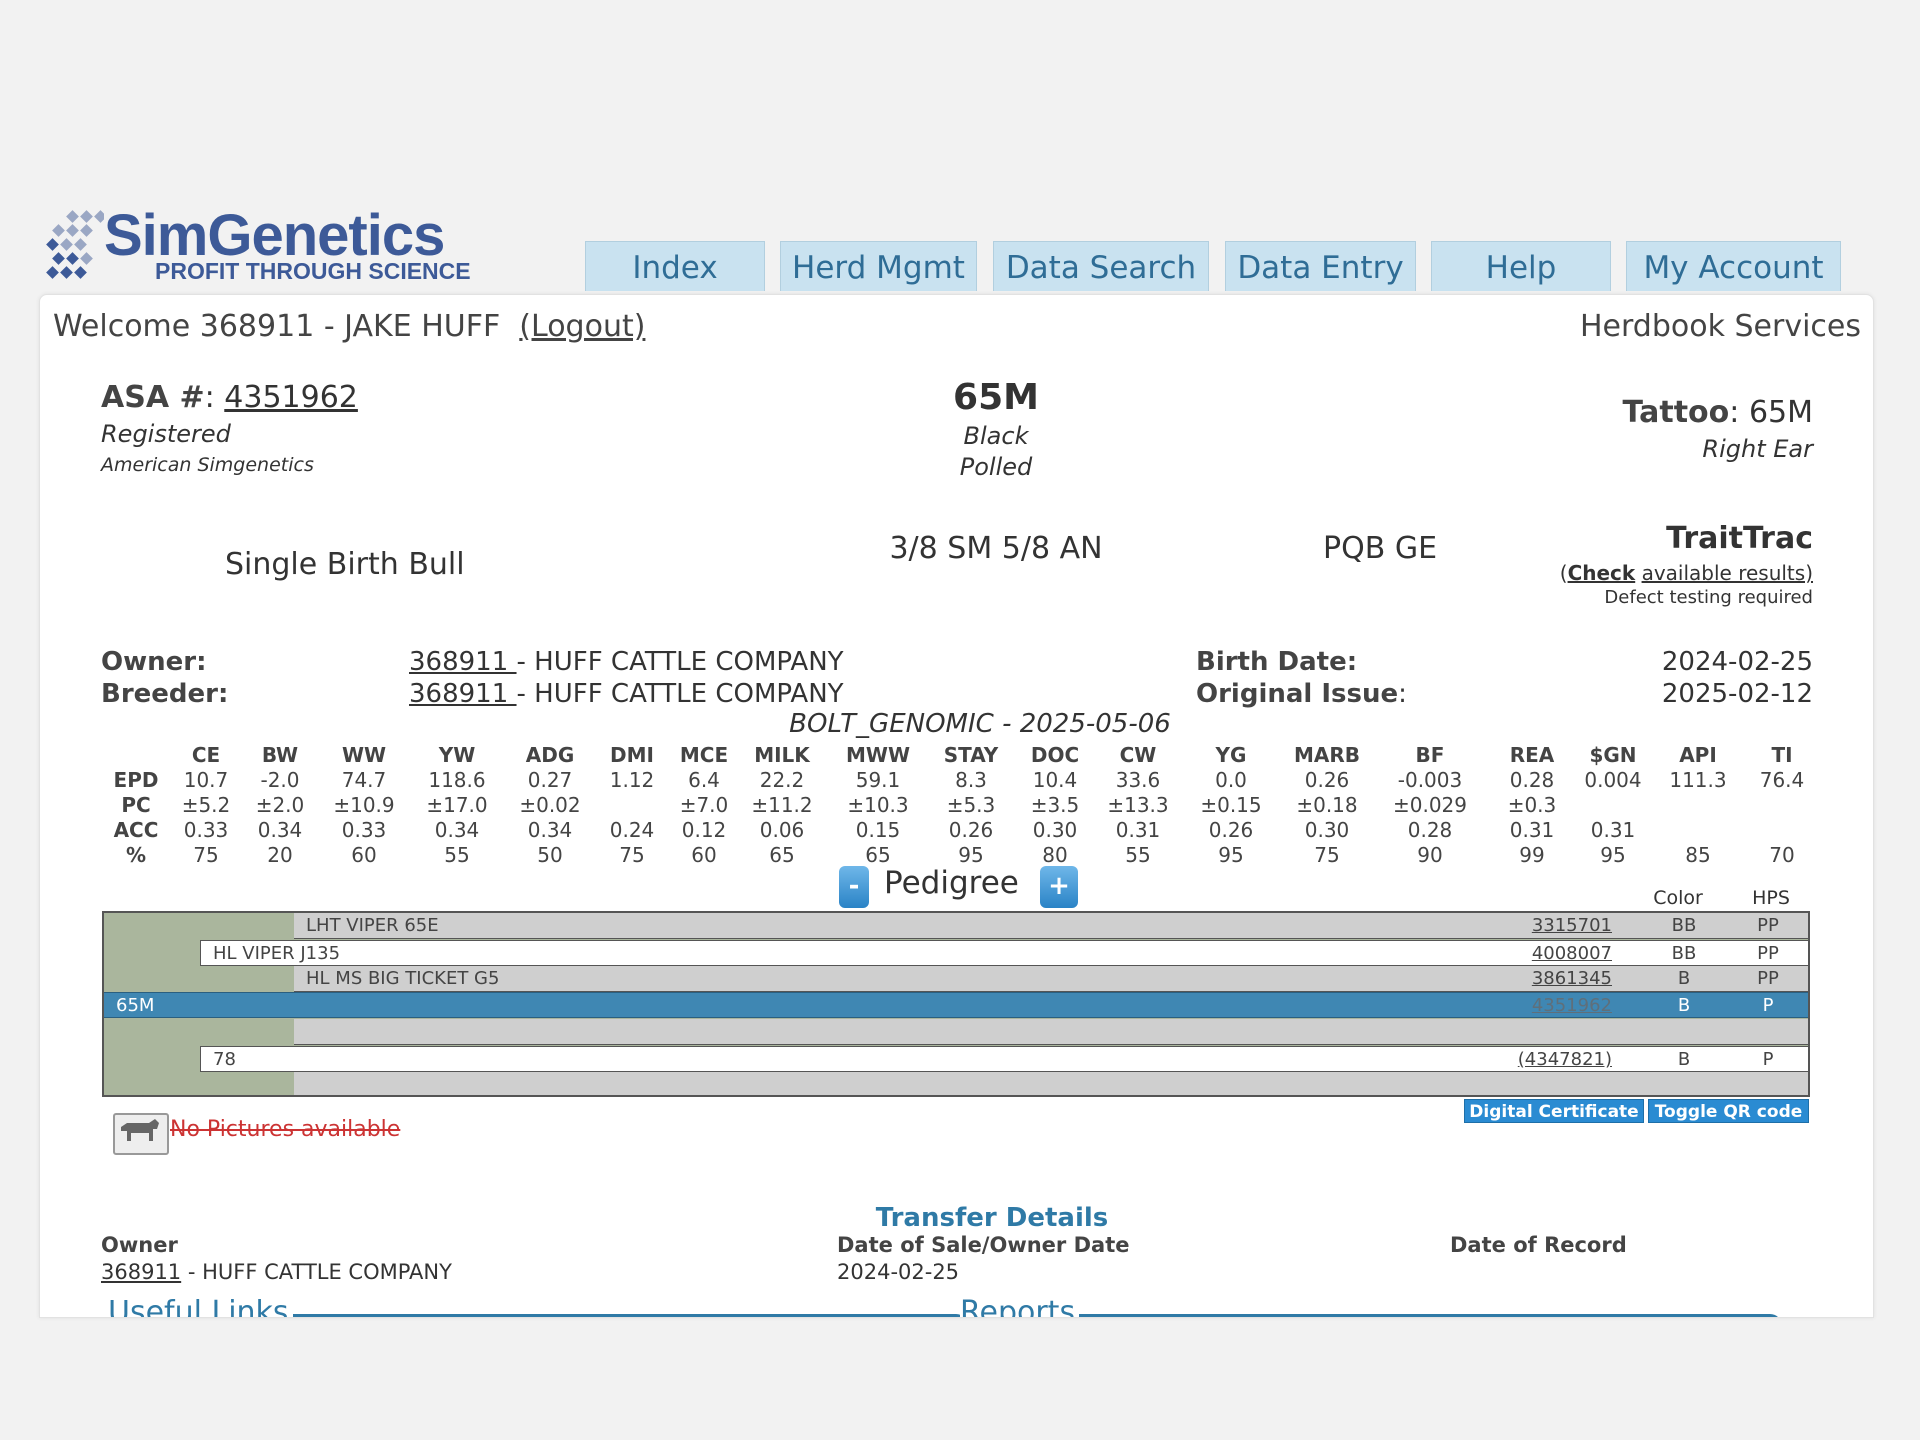 Image resolution: width=1920 pixels, height=1440 pixels. Describe the element at coordinates (1402, 694) in the screenshot. I see `original-issue-colon: :` at that location.